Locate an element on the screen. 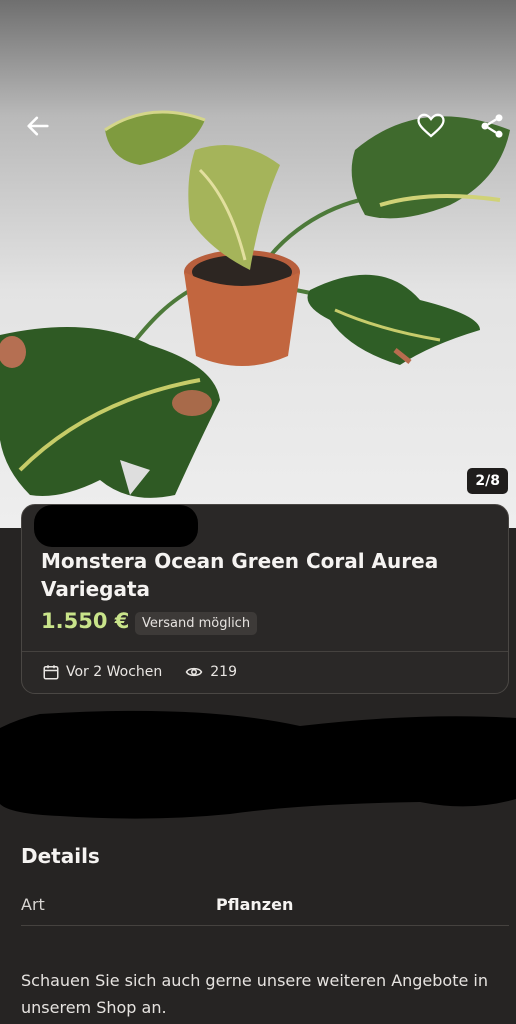 The image size is (516, 1024). arrow-left-icon is located at coordinates (38, 126).